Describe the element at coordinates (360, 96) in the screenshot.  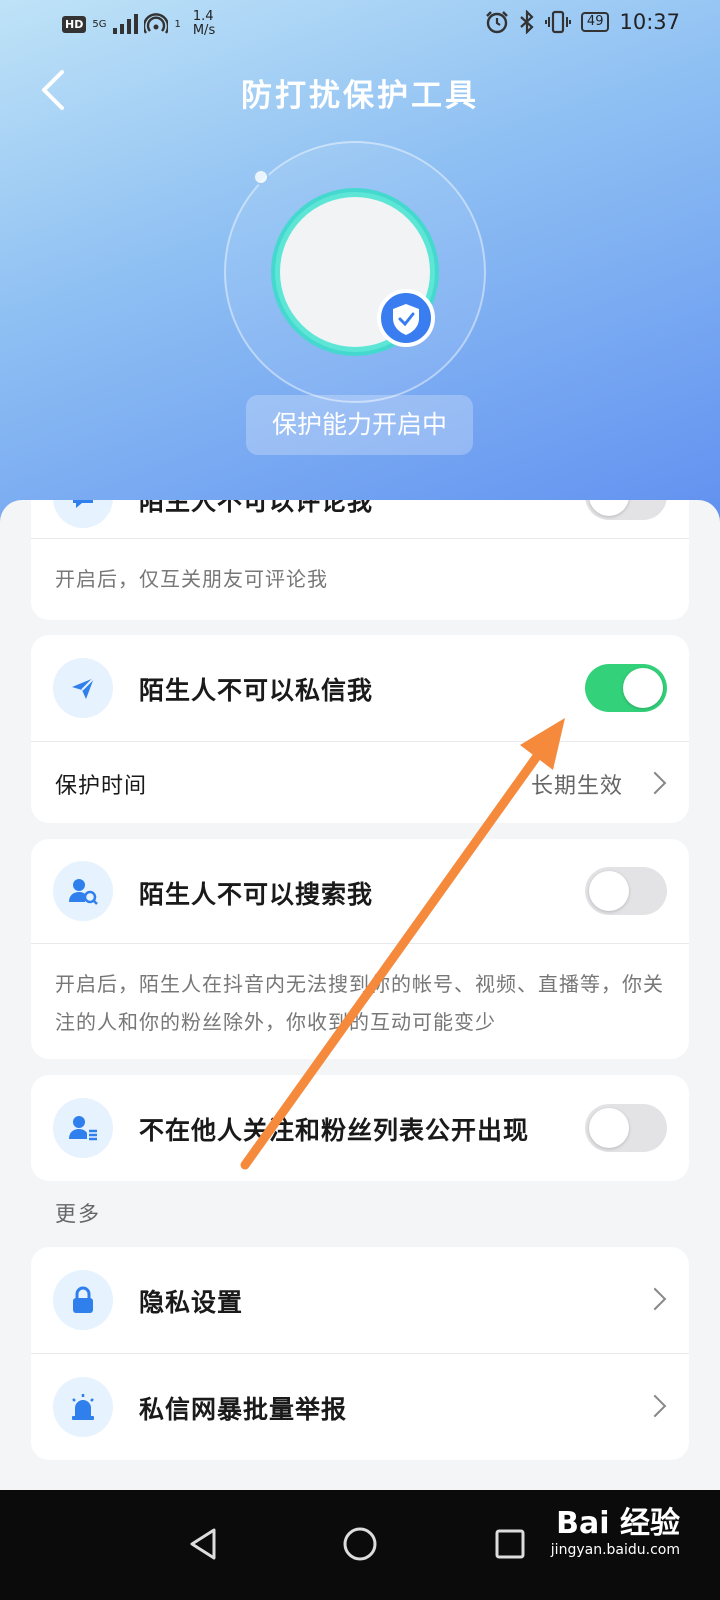
I see `page-title: 防打扰保护工具` at that location.